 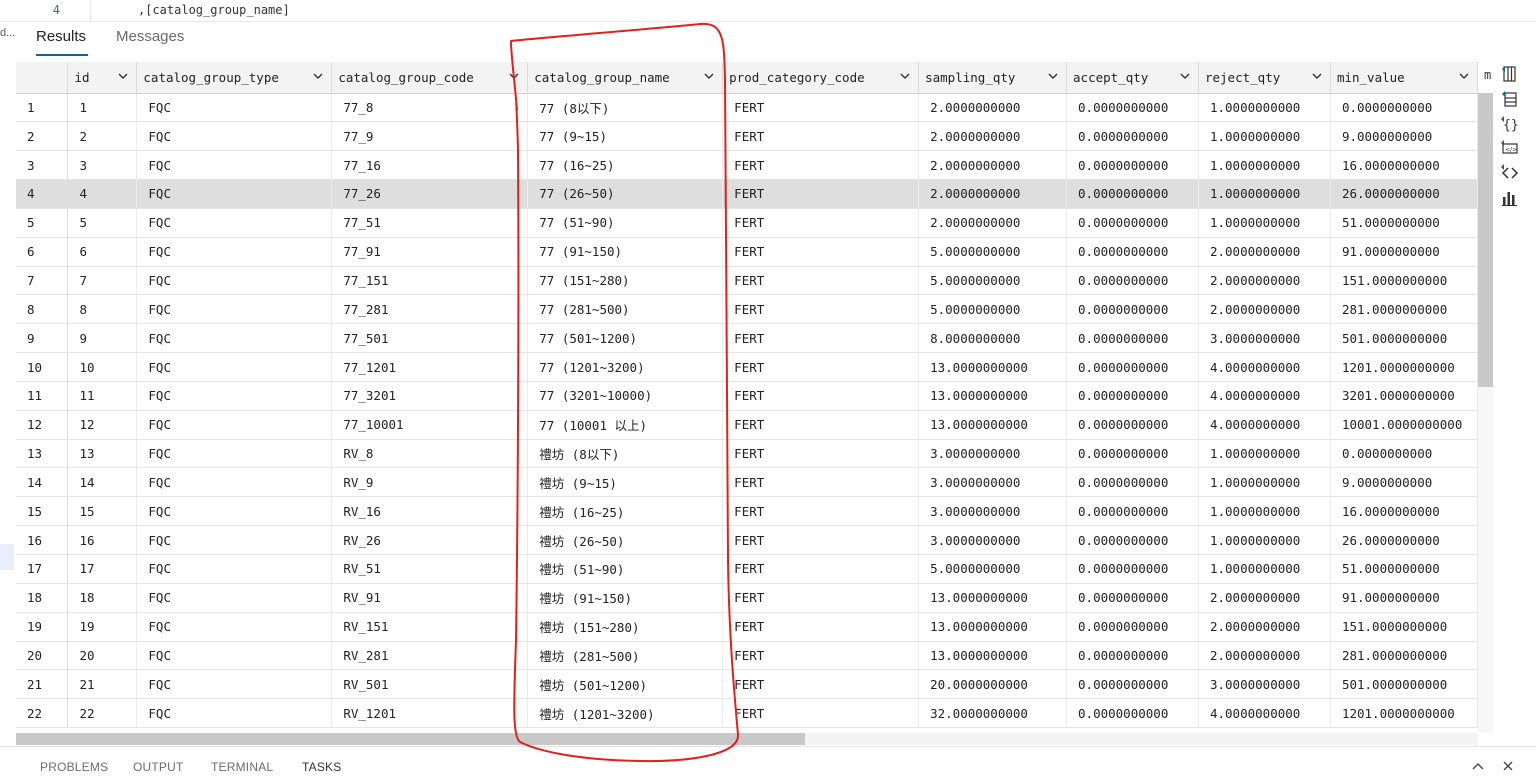 I want to click on cell-id: 20, so click(x=102, y=656).